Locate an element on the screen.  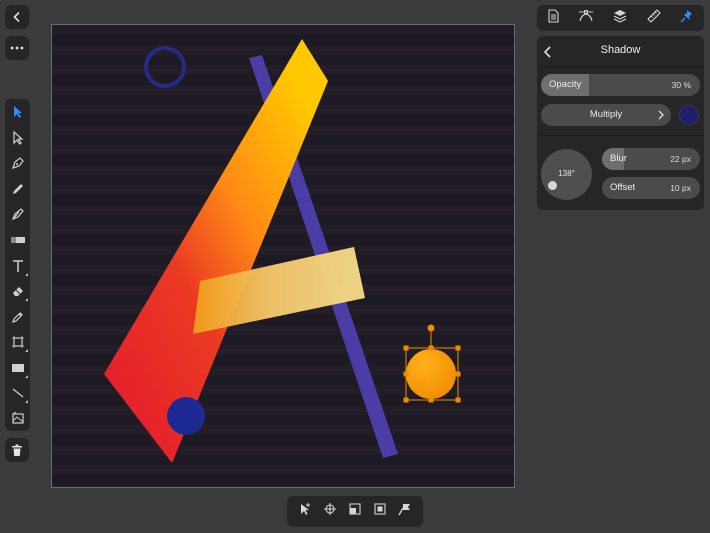
arrange-front-icon is located at coordinates (380, 509).